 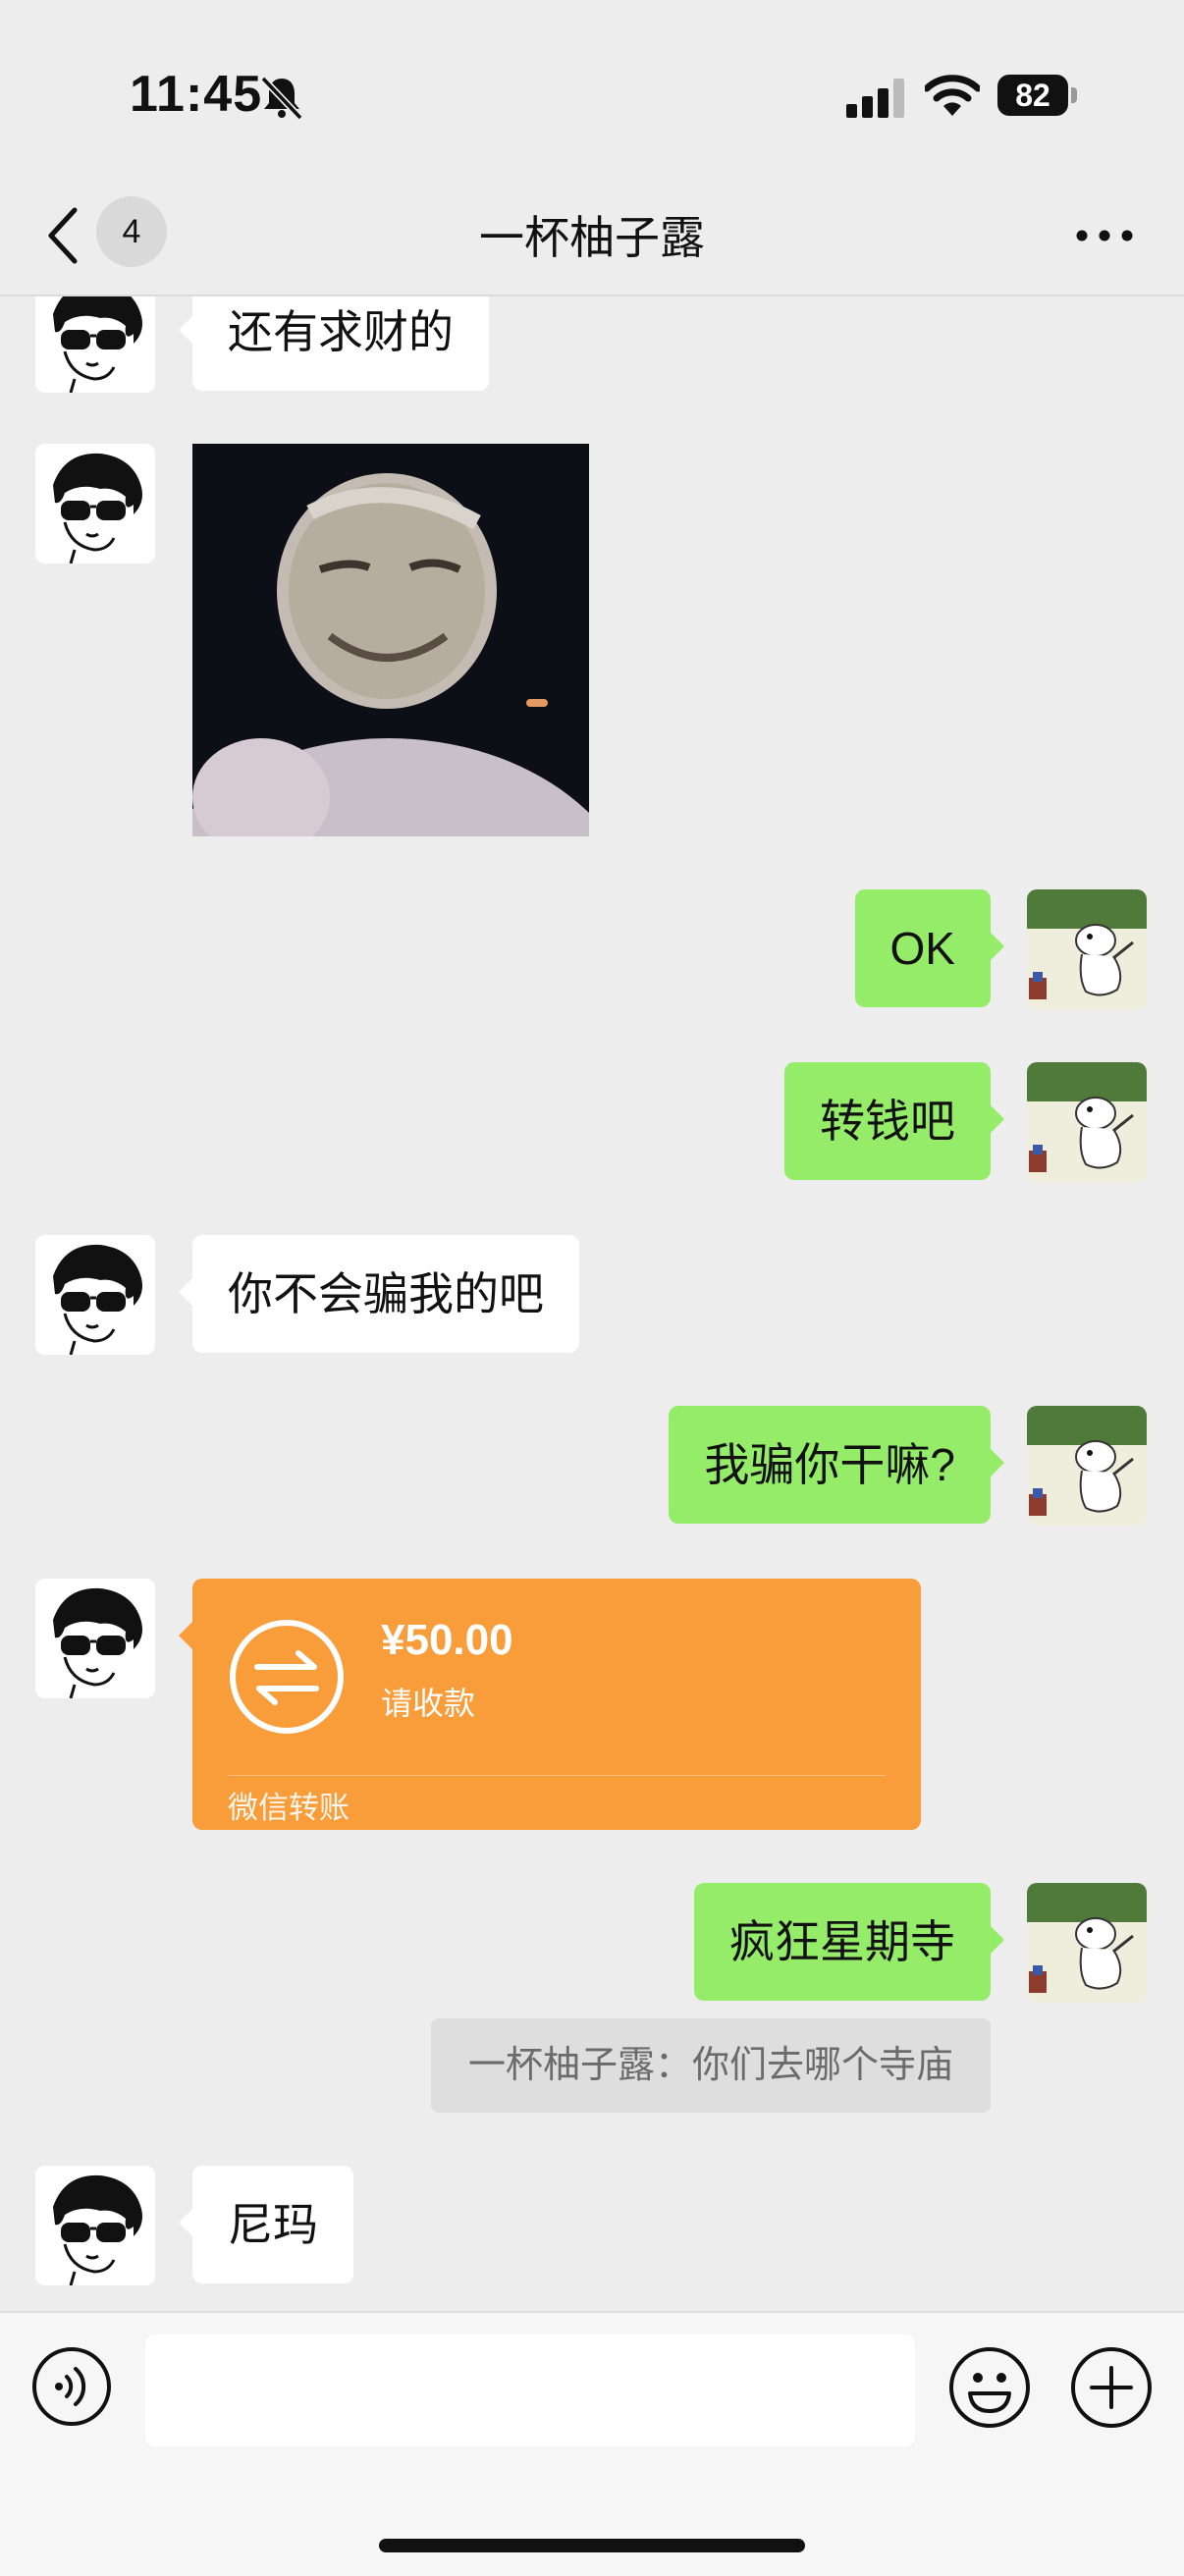 What do you see at coordinates (390, 640) in the screenshot?
I see `image-message` at bounding box center [390, 640].